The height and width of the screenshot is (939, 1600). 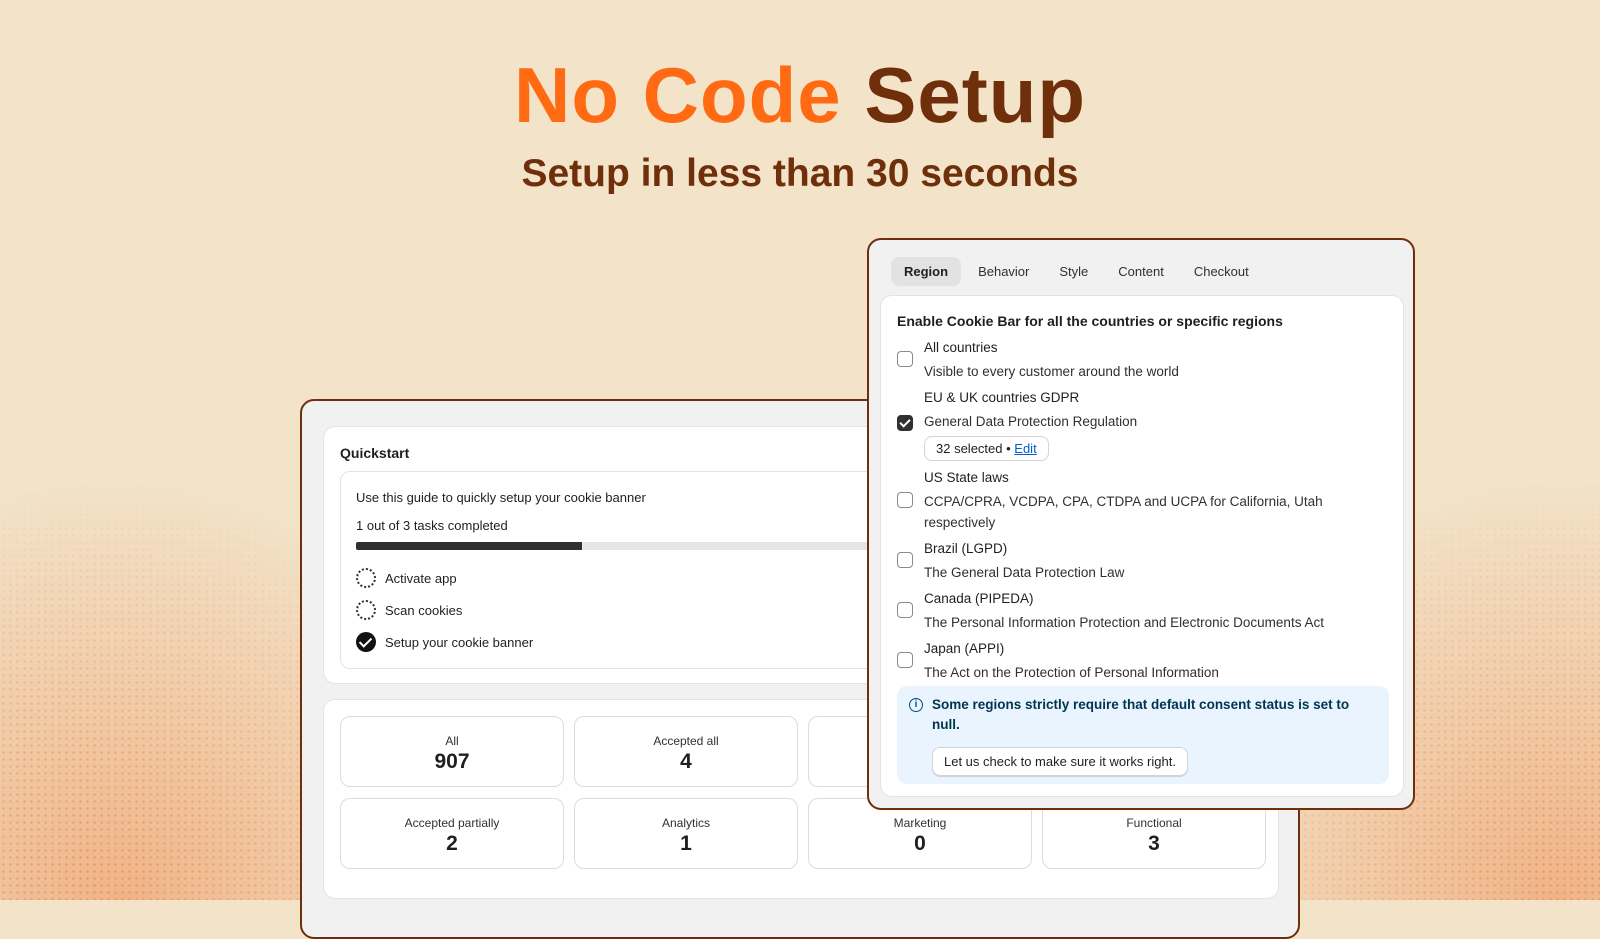 What do you see at coordinates (469, 546) in the screenshot?
I see `progress-bar-fill` at bounding box center [469, 546].